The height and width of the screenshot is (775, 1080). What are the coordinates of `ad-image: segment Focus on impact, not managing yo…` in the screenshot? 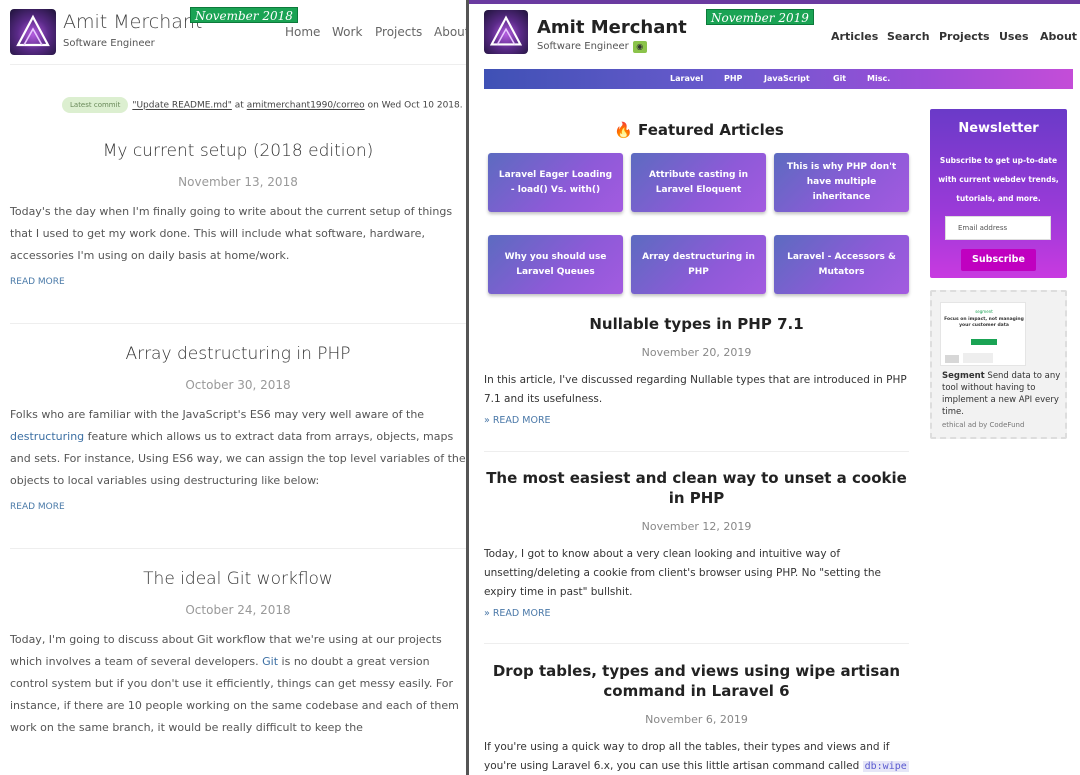 It's located at (983, 334).